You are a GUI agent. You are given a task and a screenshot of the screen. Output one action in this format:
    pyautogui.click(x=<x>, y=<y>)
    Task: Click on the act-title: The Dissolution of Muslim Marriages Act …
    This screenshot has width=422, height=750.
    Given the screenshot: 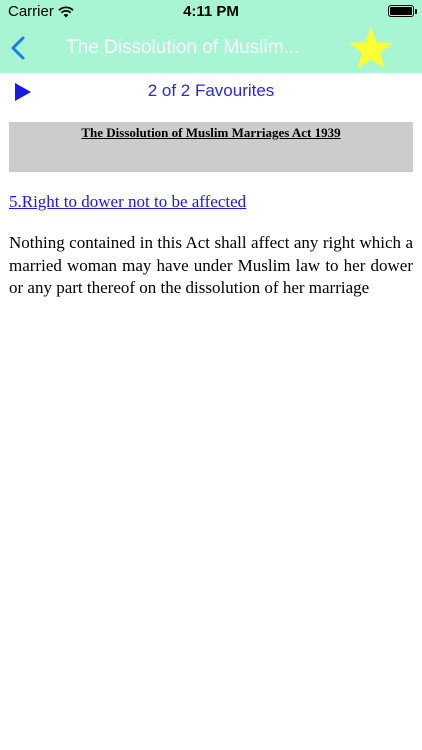 What is the action you would take?
    pyautogui.click(x=211, y=132)
    